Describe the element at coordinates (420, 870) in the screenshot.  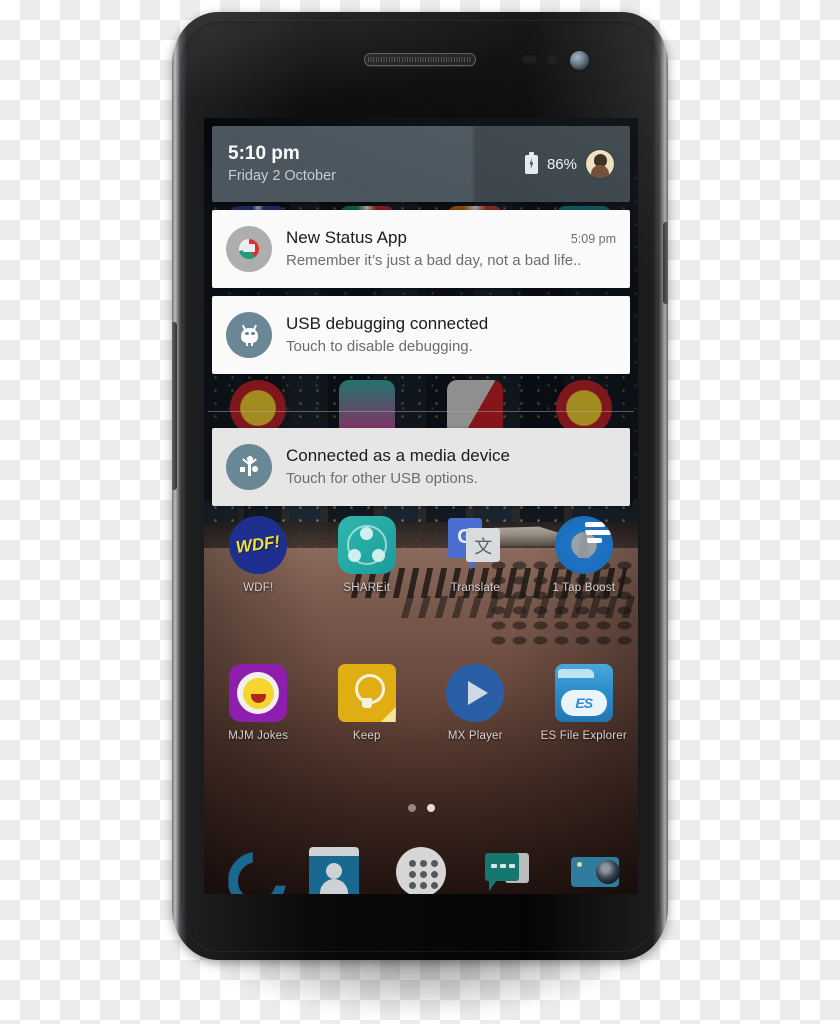
I see `app-drawer-icon` at that location.